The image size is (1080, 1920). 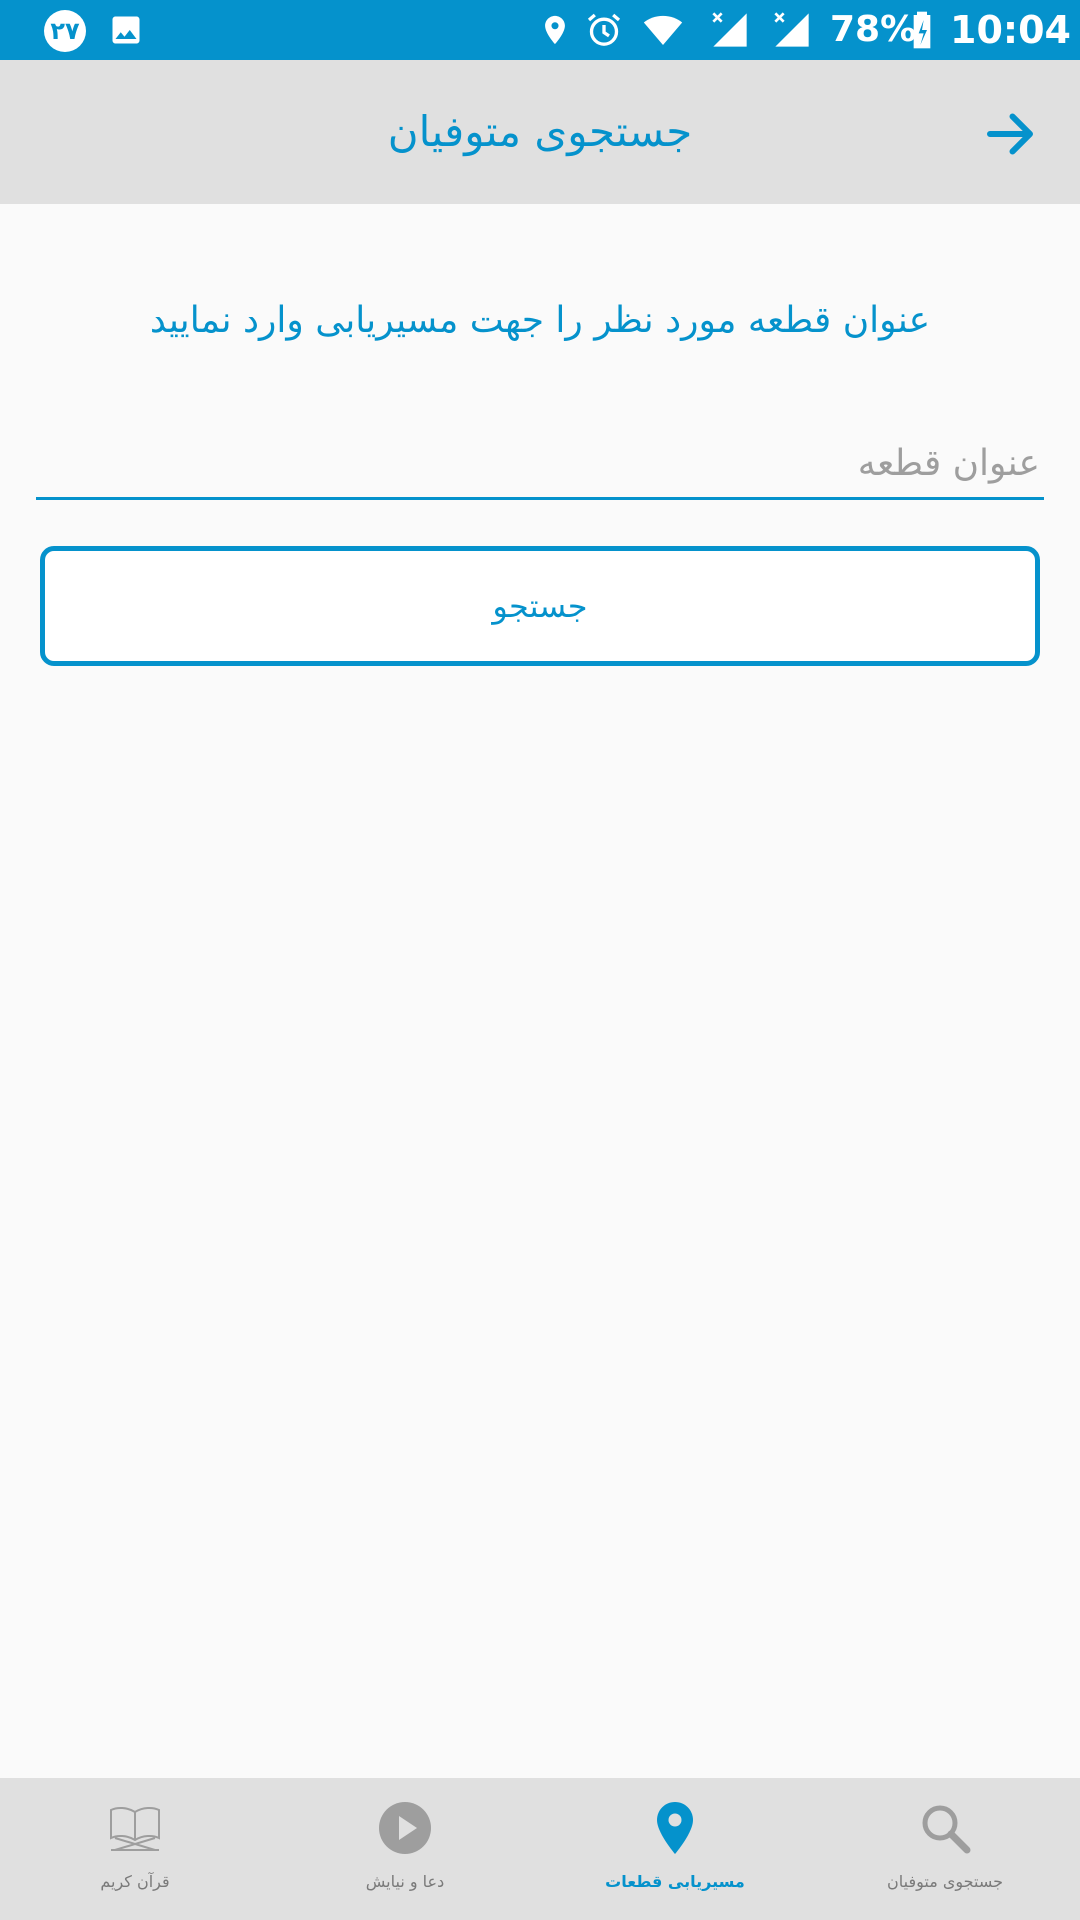 What do you see at coordinates (555, 30) in the screenshot?
I see `location-icon` at bounding box center [555, 30].